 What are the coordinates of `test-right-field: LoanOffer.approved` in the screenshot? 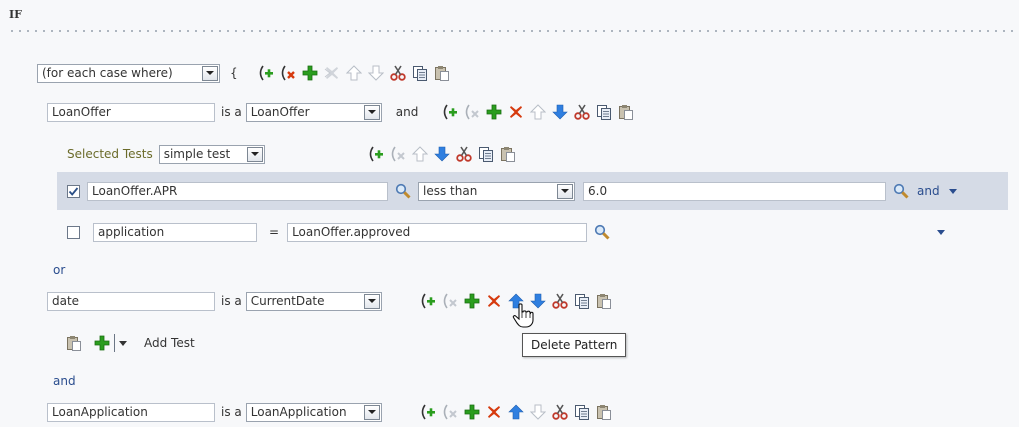 It's located at (437, 232).